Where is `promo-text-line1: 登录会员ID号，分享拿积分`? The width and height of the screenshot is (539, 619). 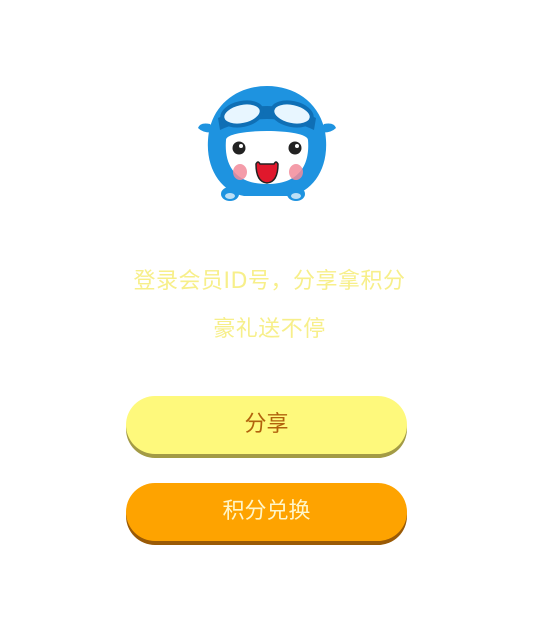 promo-text-line1: 登录会员ID号，分享拿积分 is located at coordinates (269, 281).